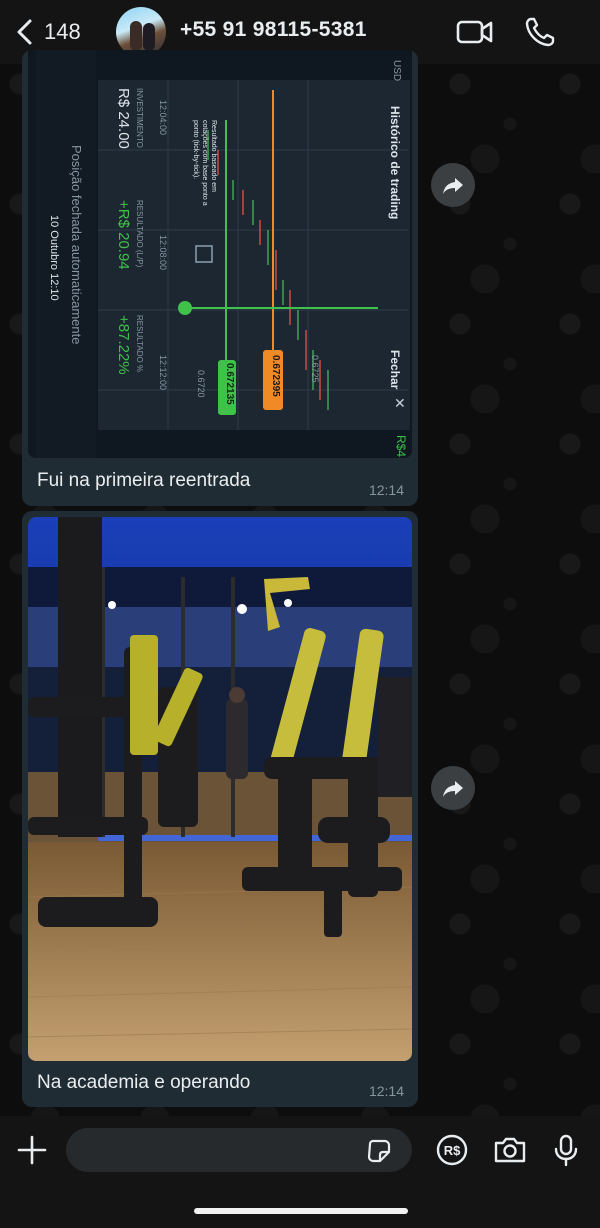 Image resolution: width=600 pixels, height=1228 pixels. I want to click on video-call-button, so click(475, 32).